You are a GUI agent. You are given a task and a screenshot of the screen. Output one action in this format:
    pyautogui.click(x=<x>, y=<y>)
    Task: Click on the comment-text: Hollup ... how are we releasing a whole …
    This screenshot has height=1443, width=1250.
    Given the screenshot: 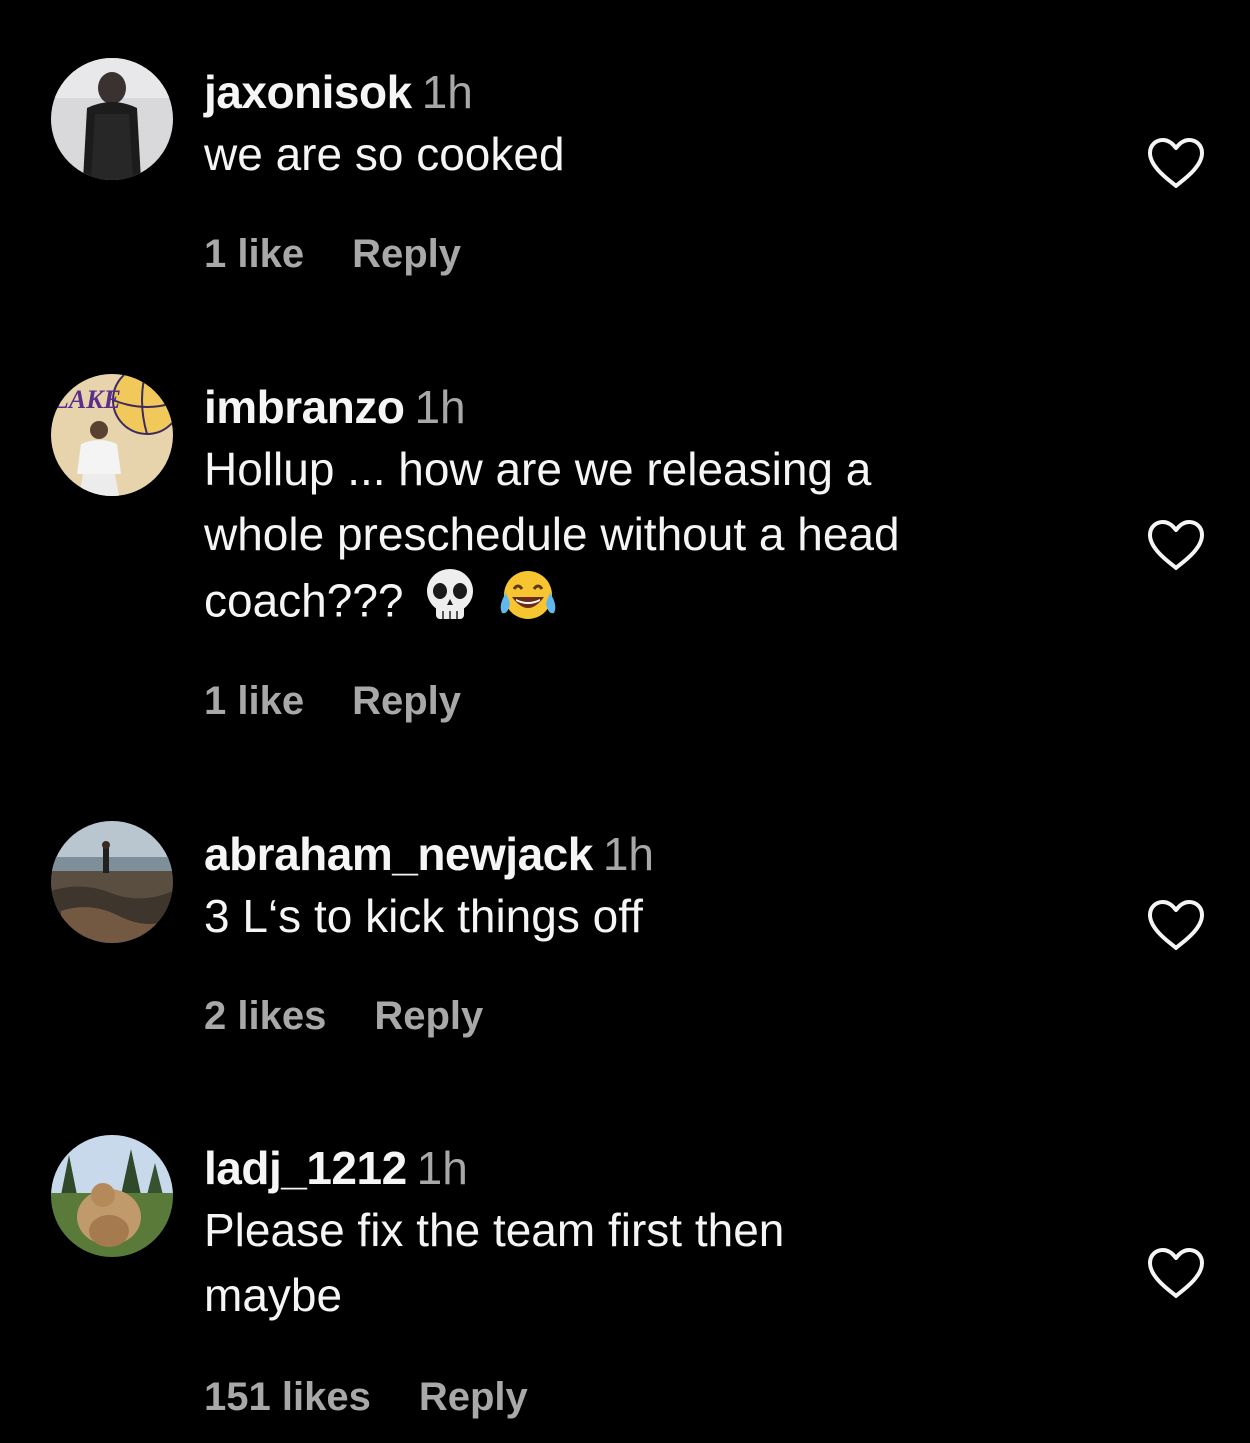 What is the action you would take?
    pyautogui.click(x=664, y=539)
    